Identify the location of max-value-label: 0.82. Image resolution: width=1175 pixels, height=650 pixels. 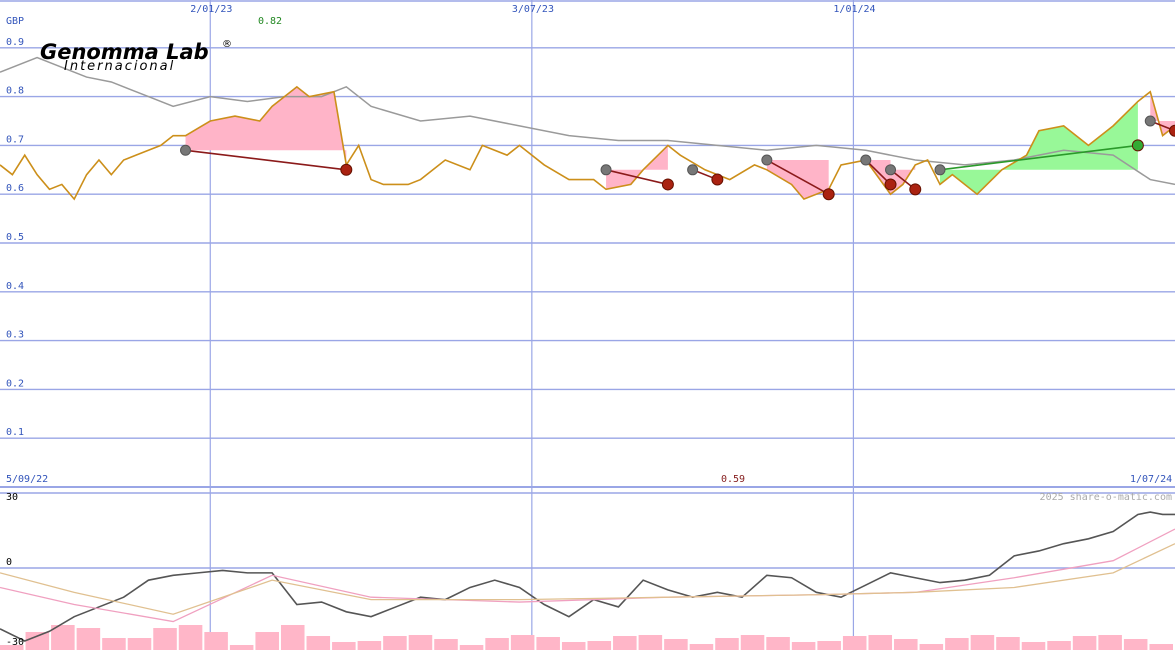
(270, 21).